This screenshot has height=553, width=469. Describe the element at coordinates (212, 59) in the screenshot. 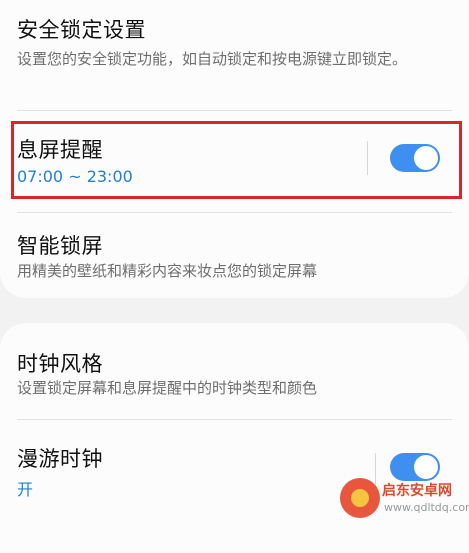

I see `security-lock-description: 设置您的安全锁定功能，如自动锁定和按电源键立即锁定。` at that location.